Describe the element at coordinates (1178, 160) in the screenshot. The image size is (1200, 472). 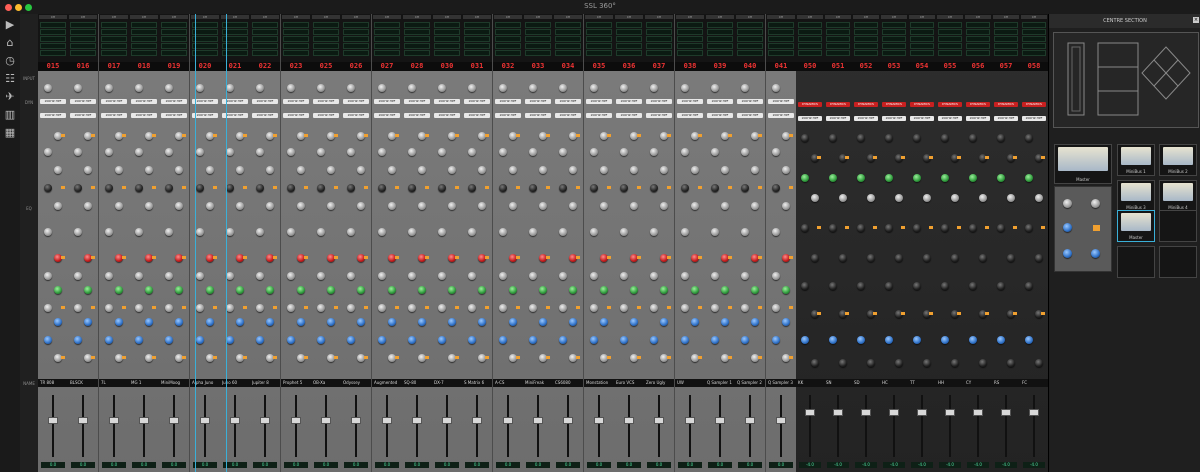
I see `minibus-2: MiniBus 2` at that location.